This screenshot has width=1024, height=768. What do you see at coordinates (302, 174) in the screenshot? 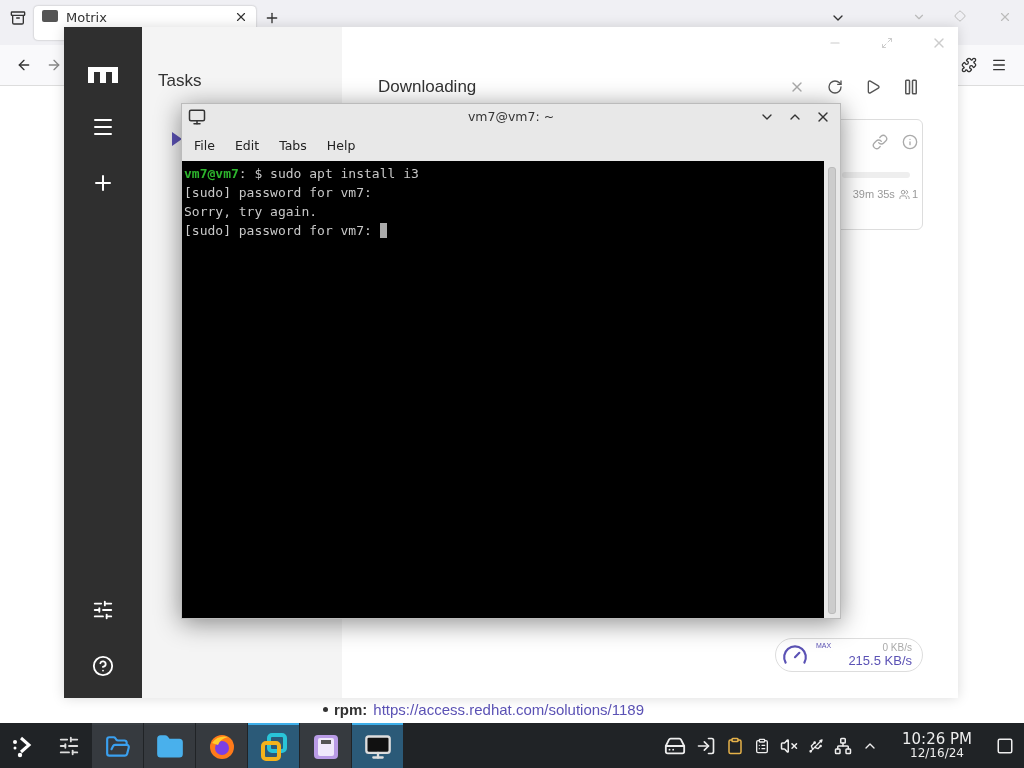
I see `command-line: vm7@vm7: $ sudo apt install i3` at bounding box center [302, 174].